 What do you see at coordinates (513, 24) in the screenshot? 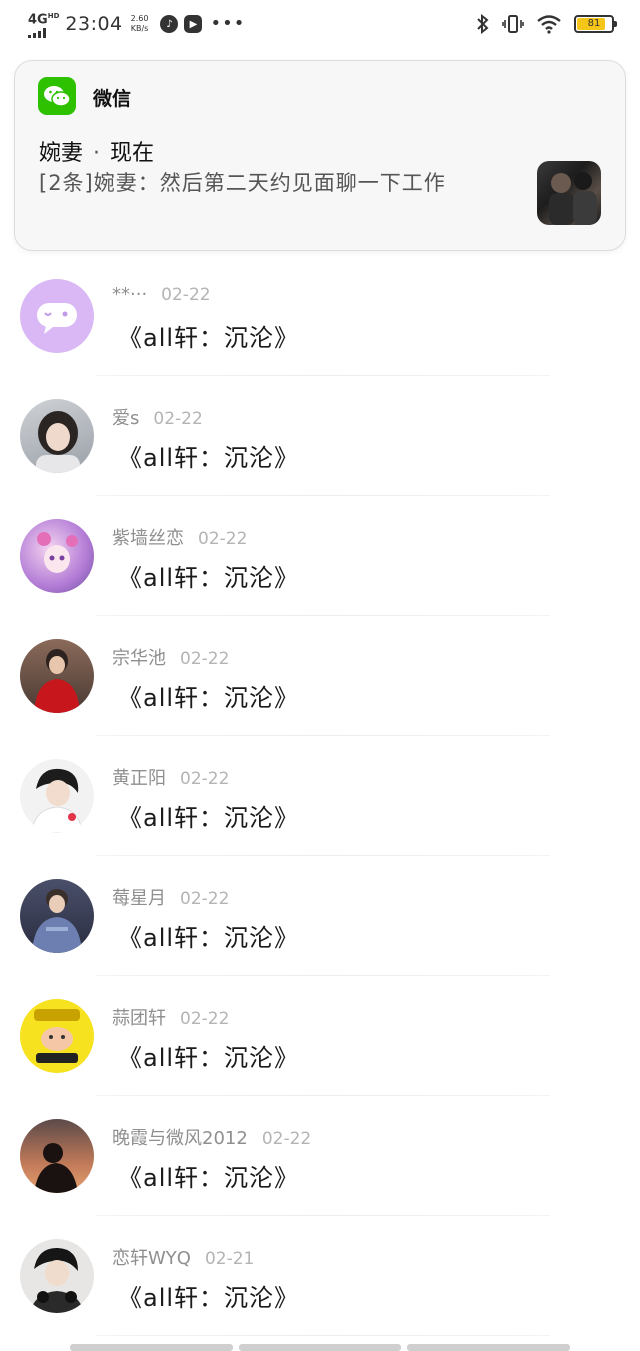
I see `vibrate-icon` at bounding box center [513, 24].